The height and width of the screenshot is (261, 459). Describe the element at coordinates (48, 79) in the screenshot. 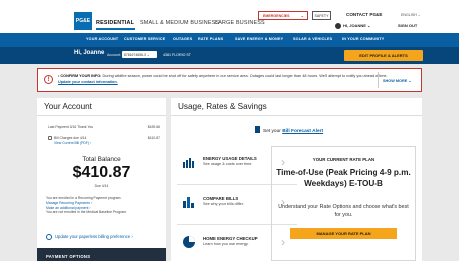

I see `alert-icon: !` at that location.